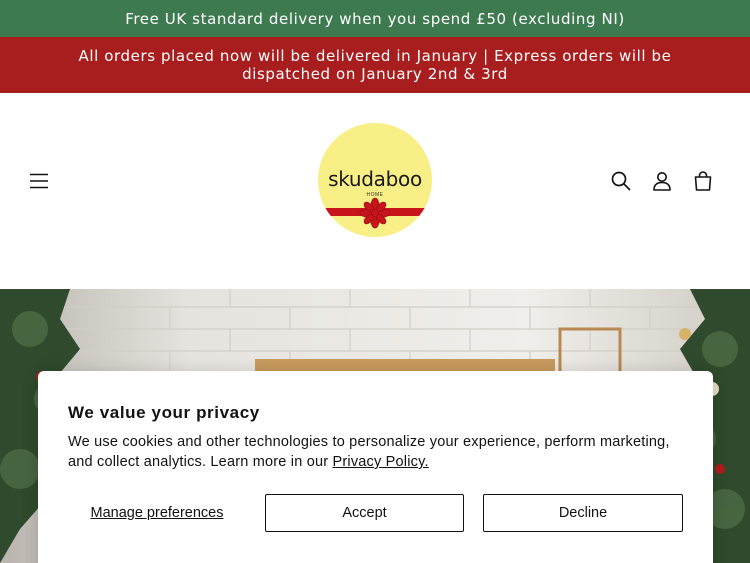 The image size is (750, 563). Describe the element at coordinates (157, 513) in the screenshot. I see `manage-preferences-button: Manage preferences` at that location.